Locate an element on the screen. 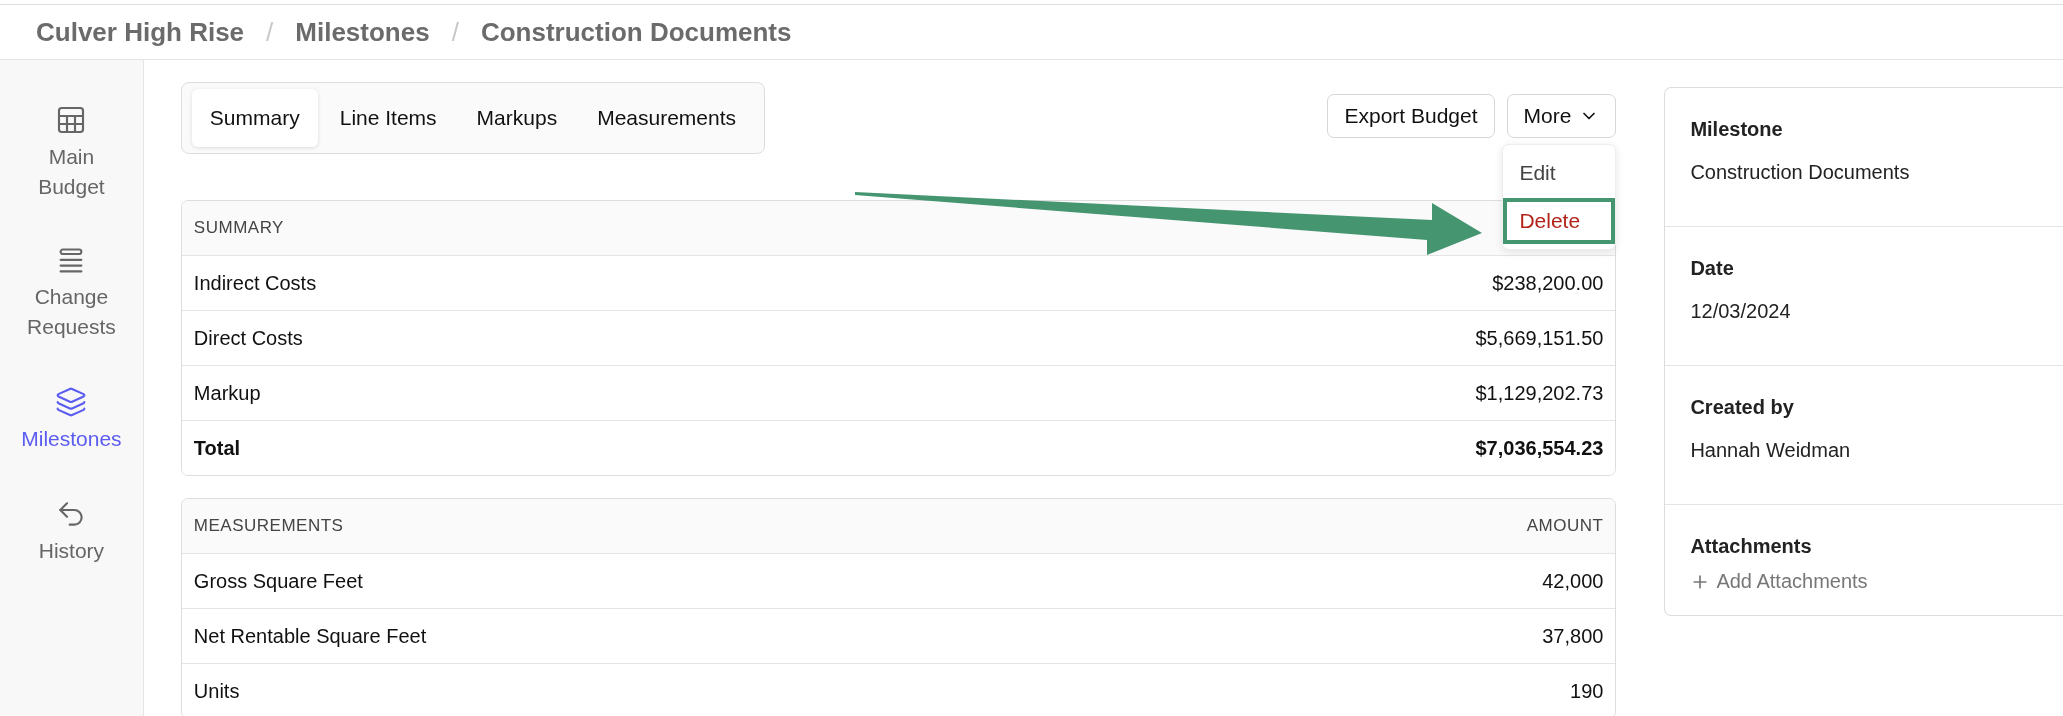 The height and width of the screenshot is (716, 2063). more-button: More is located at coordinates (1561, 116).